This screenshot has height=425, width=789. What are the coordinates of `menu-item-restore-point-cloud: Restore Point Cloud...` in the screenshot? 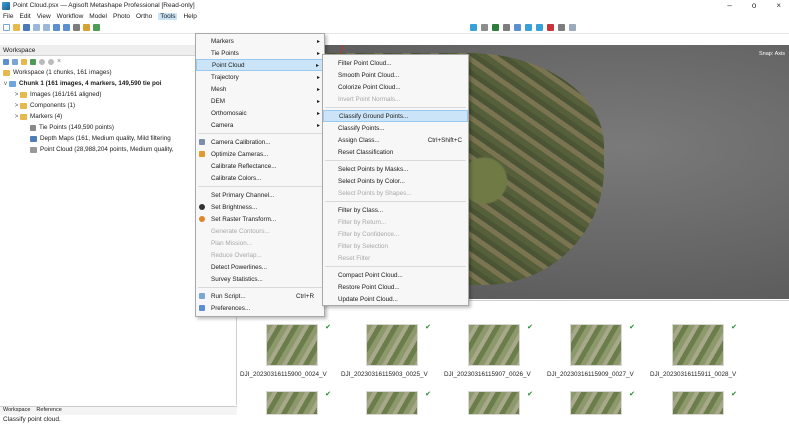 It's located at (395, 287).